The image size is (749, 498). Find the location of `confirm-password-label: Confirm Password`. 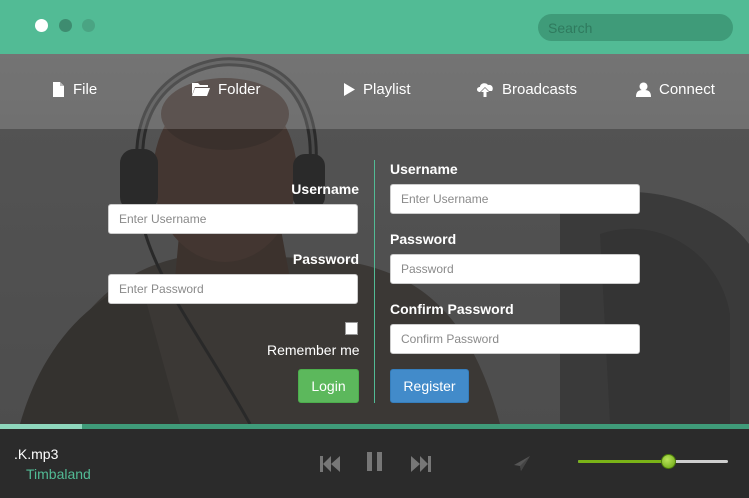

confirm-password-label: Confirm Password is located at coordinates (452, 309).